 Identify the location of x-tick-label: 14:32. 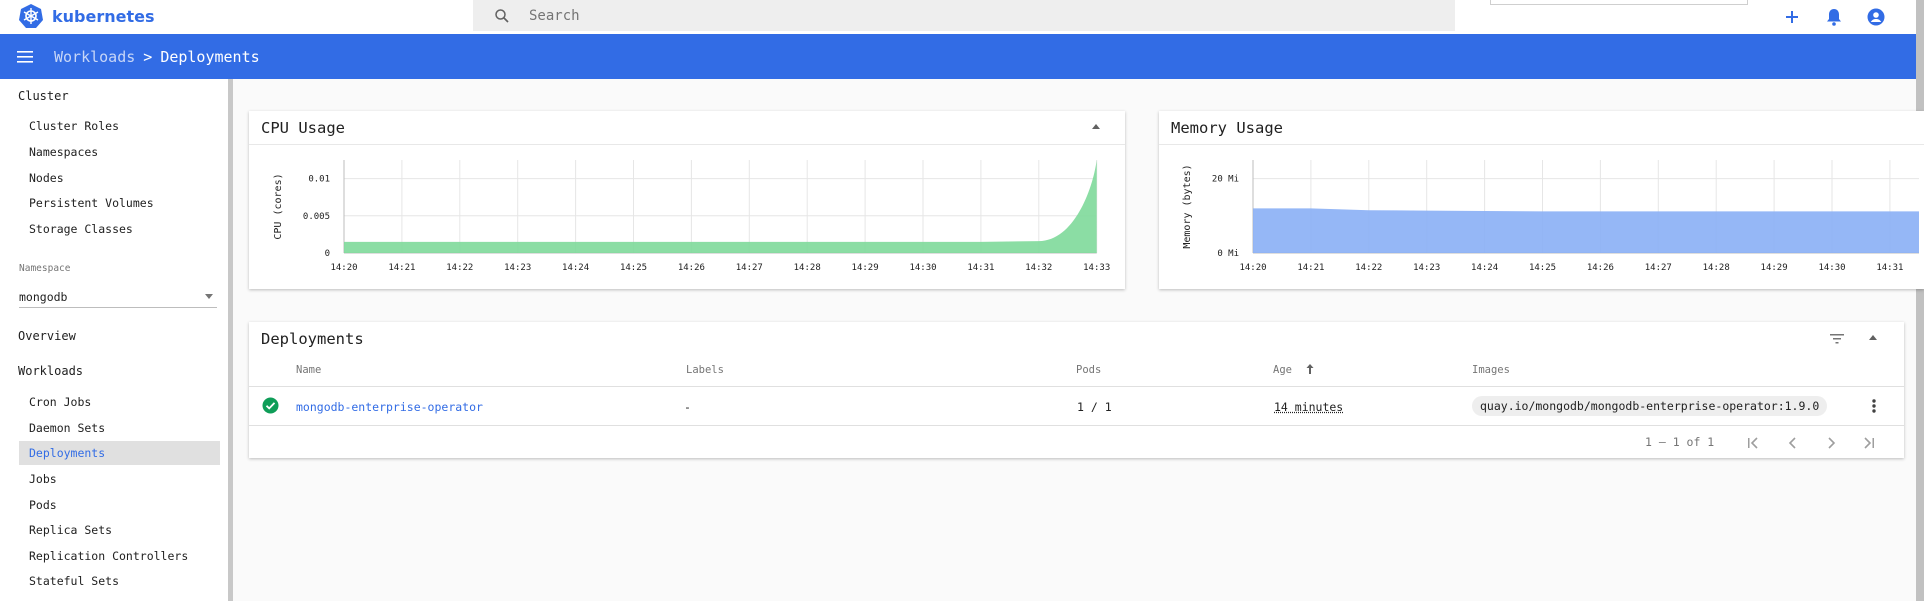
(1038, 268).